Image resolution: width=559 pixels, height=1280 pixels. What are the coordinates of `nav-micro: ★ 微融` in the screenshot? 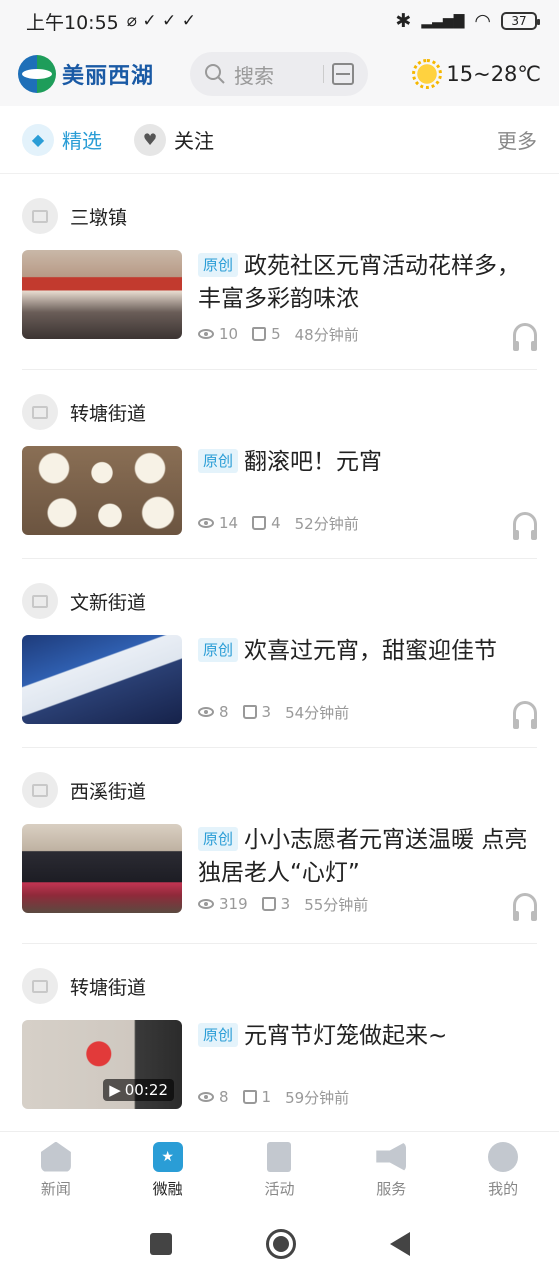 It's located at (168, 1170).